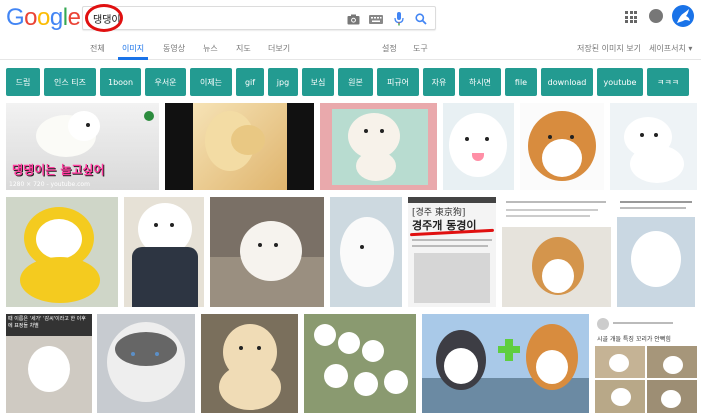  I want to click on active-tab-indicator, so click(133, 58).